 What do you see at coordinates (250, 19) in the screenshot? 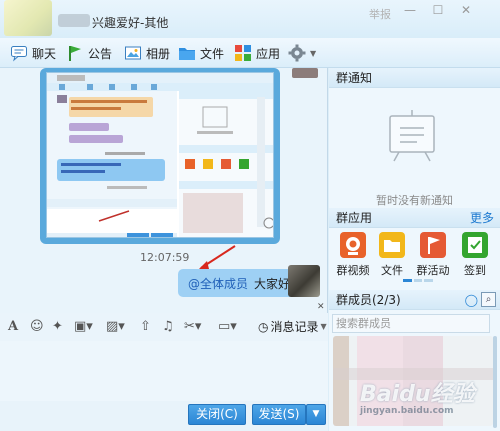
I see `title-bar: 兴趣爱好-其他 举报 — ☐ ✕` at bounding box center [250, 19].